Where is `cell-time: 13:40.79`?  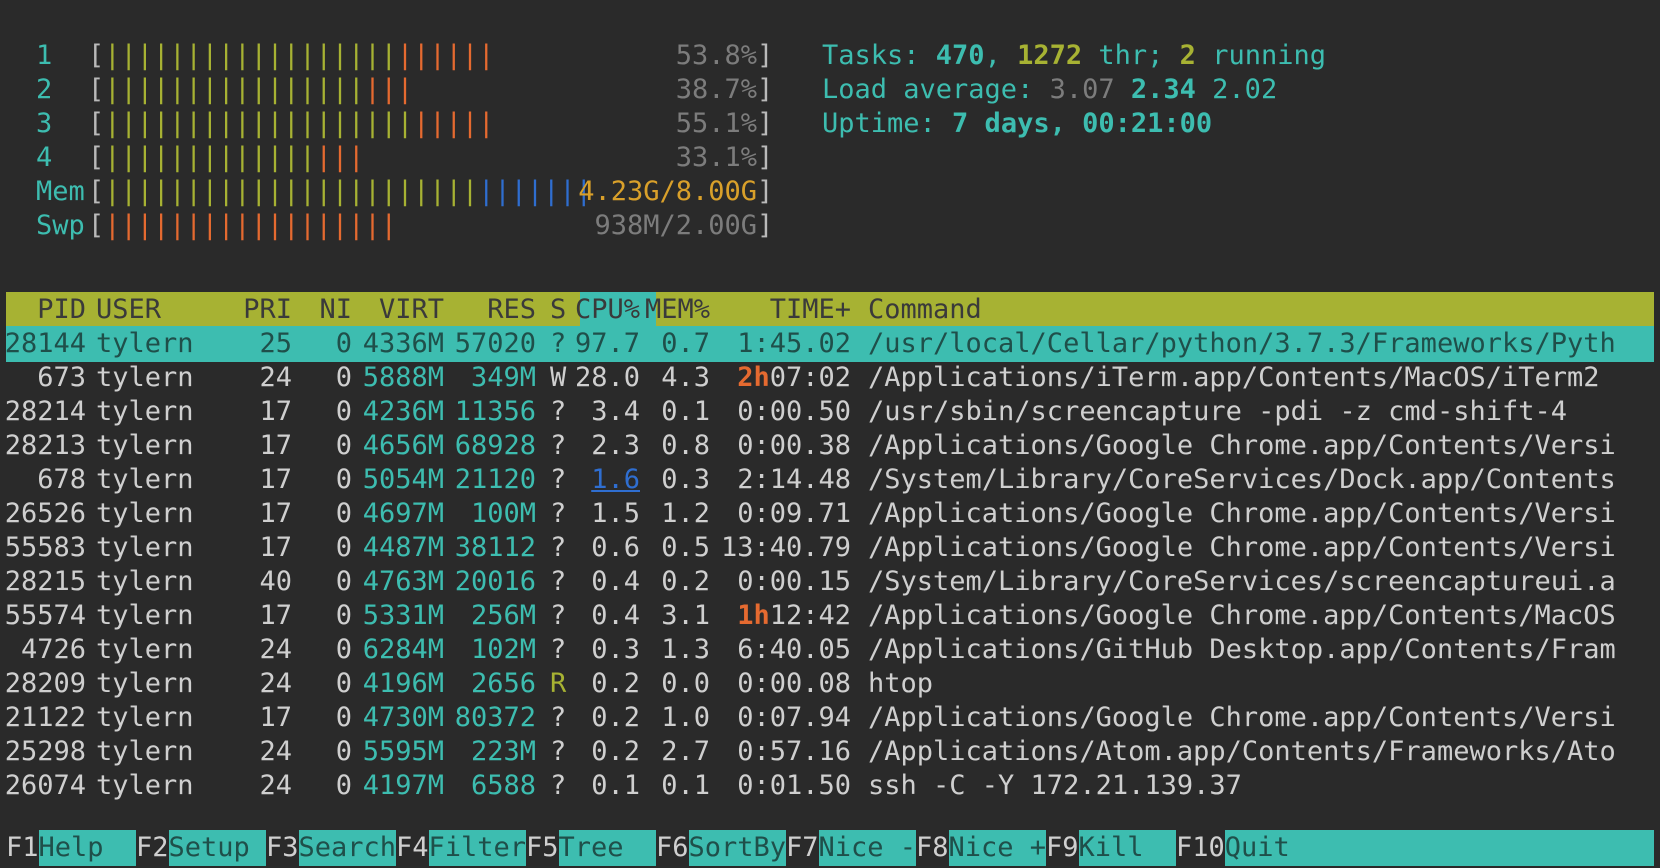 cell-time: 13:40.79 is located at coordinates (785, 547).